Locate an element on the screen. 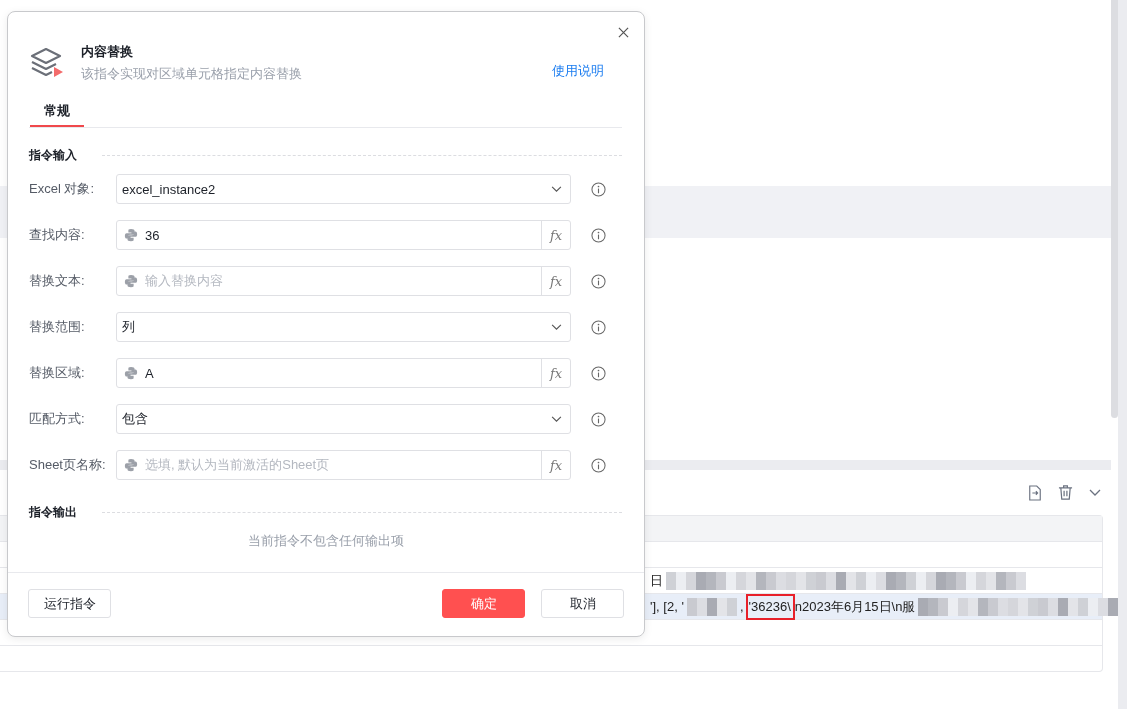 Image resolution: width=1127 pixels, height=709 pixels. dropdown: 列 is located at coordinates (343, 327).